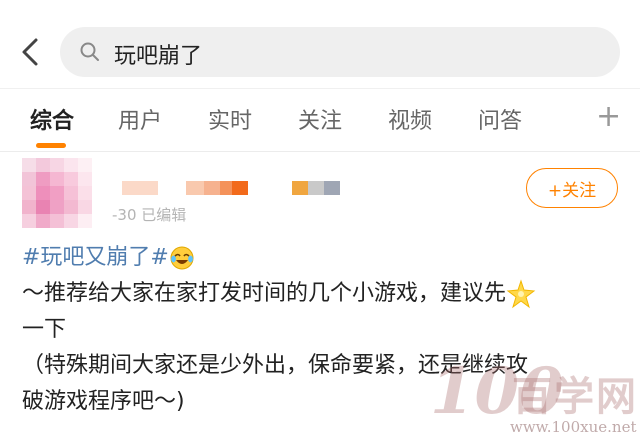 The image size is (640, 444). I want to click on add-tab-icon: +, so click(608, 116).